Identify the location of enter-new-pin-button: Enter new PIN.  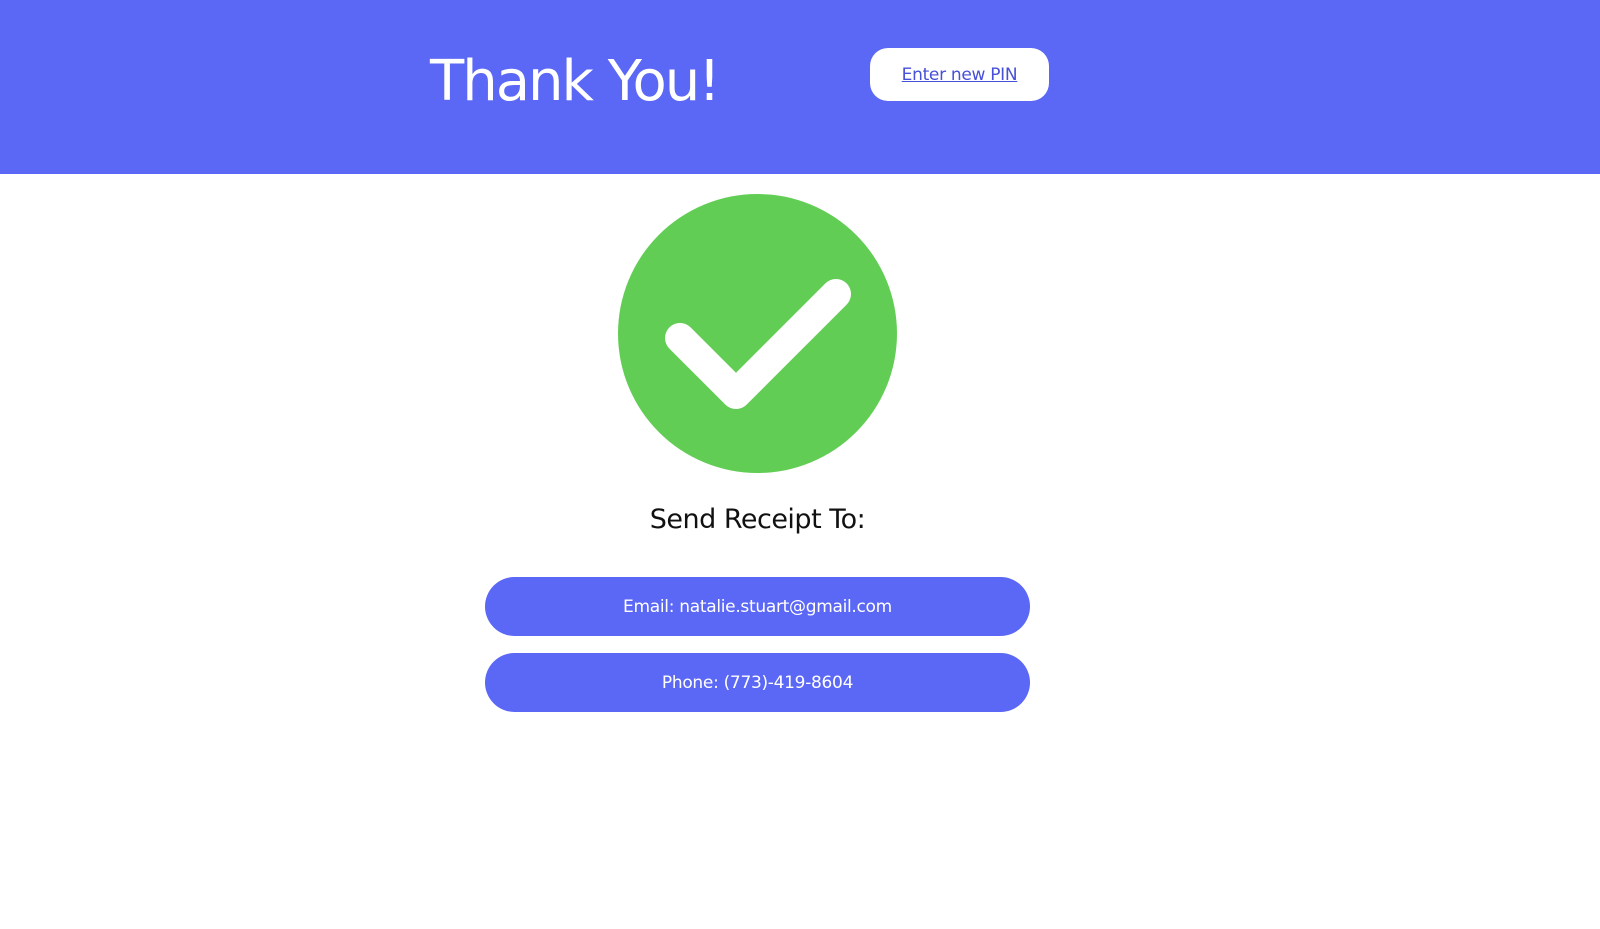
(959, 74).